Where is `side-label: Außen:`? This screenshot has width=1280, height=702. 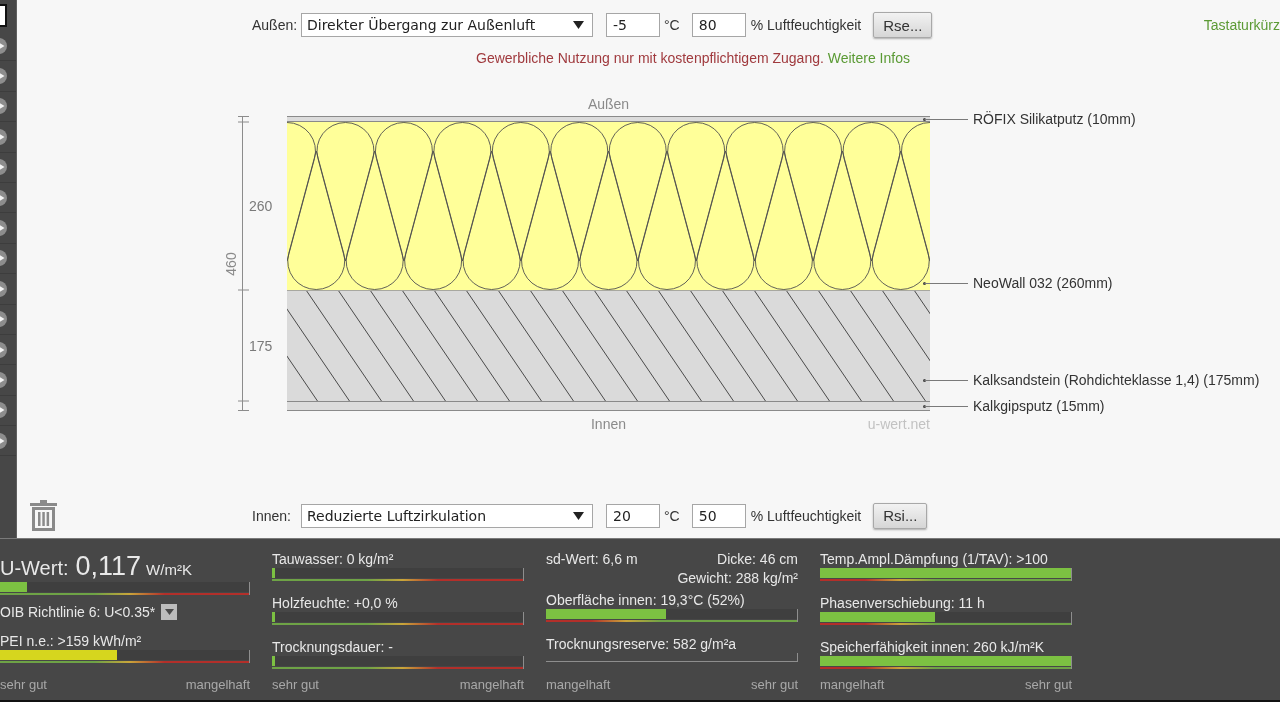
side-label: Außen: is located at coordinates (274, 25).